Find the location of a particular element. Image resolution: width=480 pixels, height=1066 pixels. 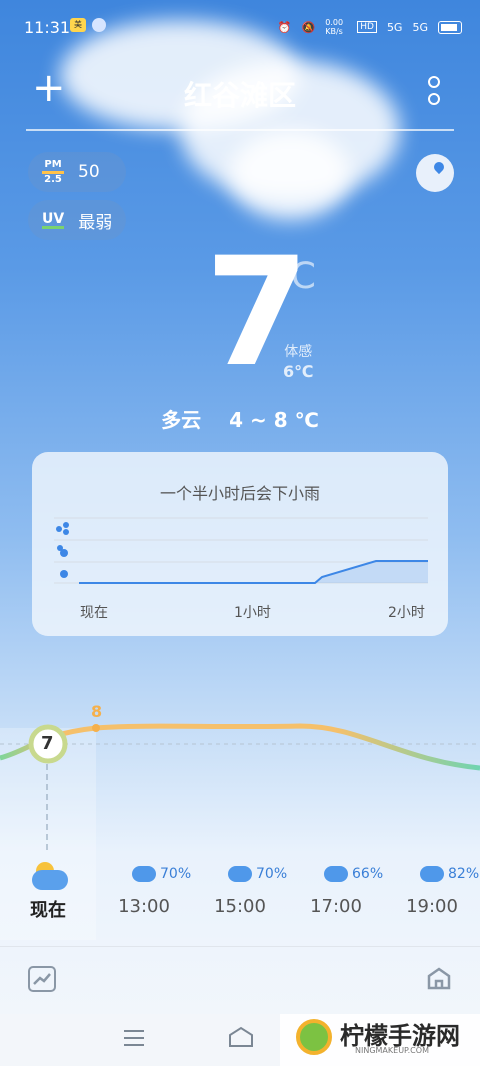

hour-item-1900: 82% 19:00 is located at coordinates (435, 886).